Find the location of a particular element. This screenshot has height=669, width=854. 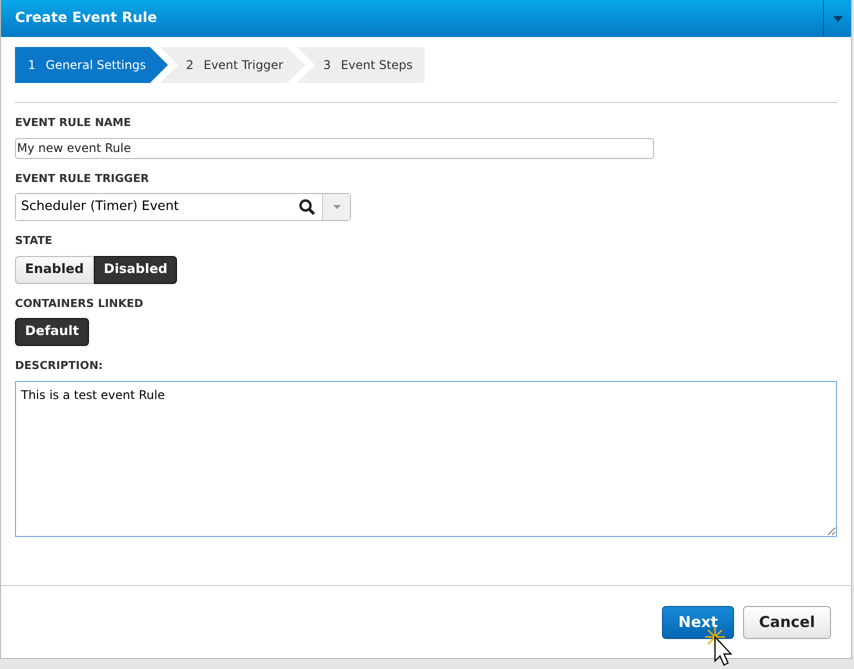

field-label: EVENT RULE NAME is located at coordinates (73, 123).